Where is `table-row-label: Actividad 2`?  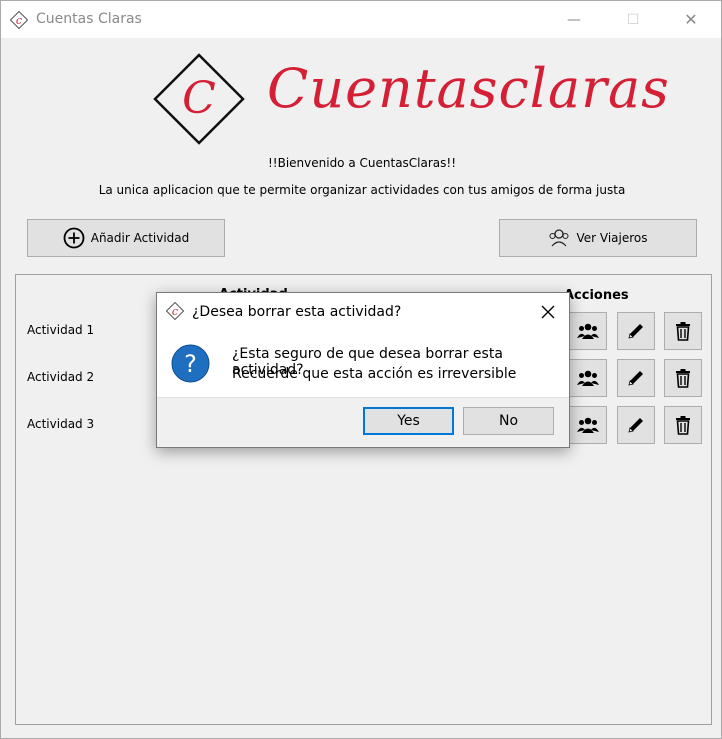
table-row-label: Actividad 2 is located at coordinates (61, 377).